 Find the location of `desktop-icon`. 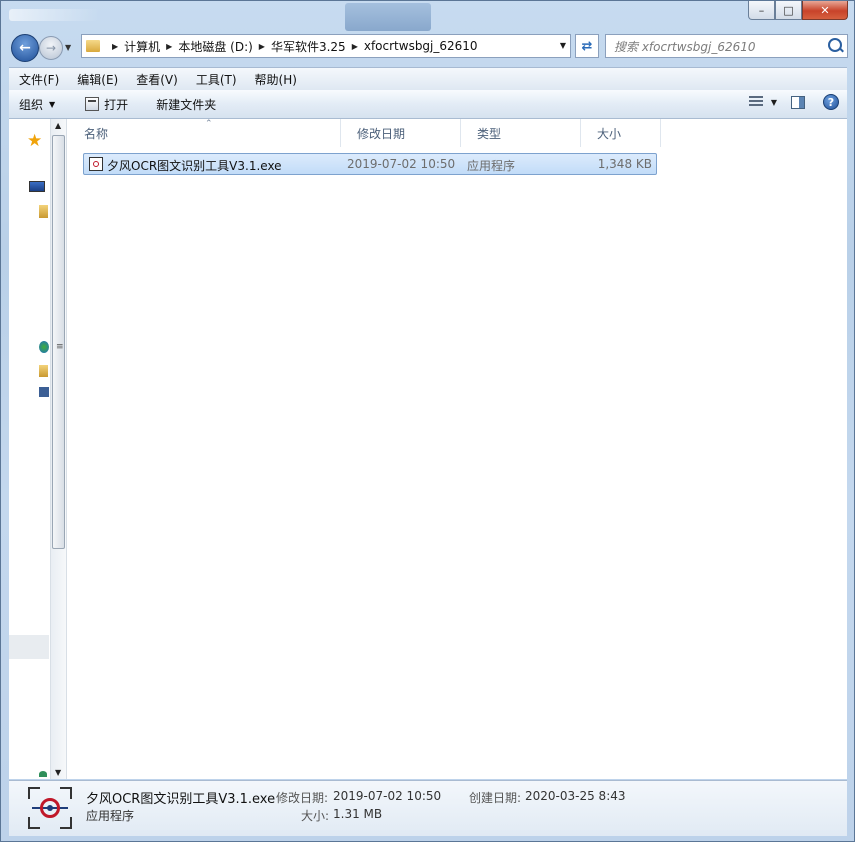

desktop-icon is located at coordinates (37, 186).